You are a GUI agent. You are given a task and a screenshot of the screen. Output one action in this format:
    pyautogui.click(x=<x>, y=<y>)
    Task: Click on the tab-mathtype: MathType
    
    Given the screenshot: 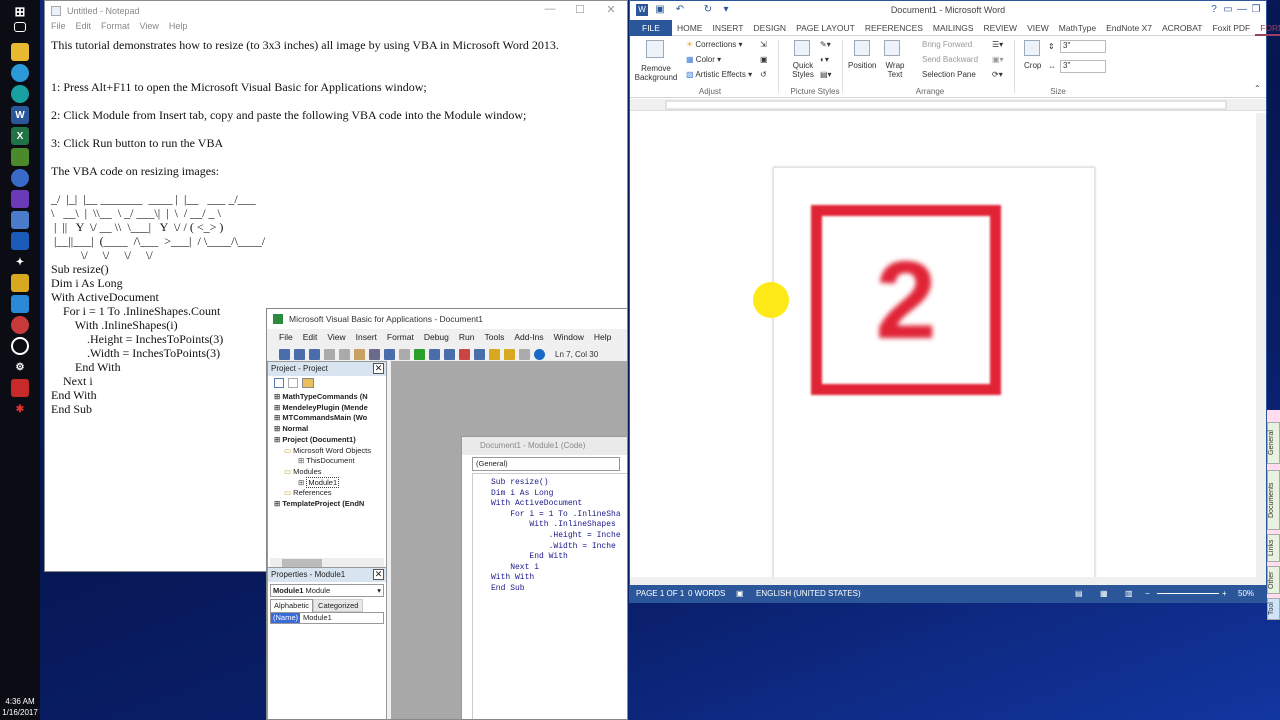 What is the action you would take?
    pyautogui.click(x=1077, y=28)
    